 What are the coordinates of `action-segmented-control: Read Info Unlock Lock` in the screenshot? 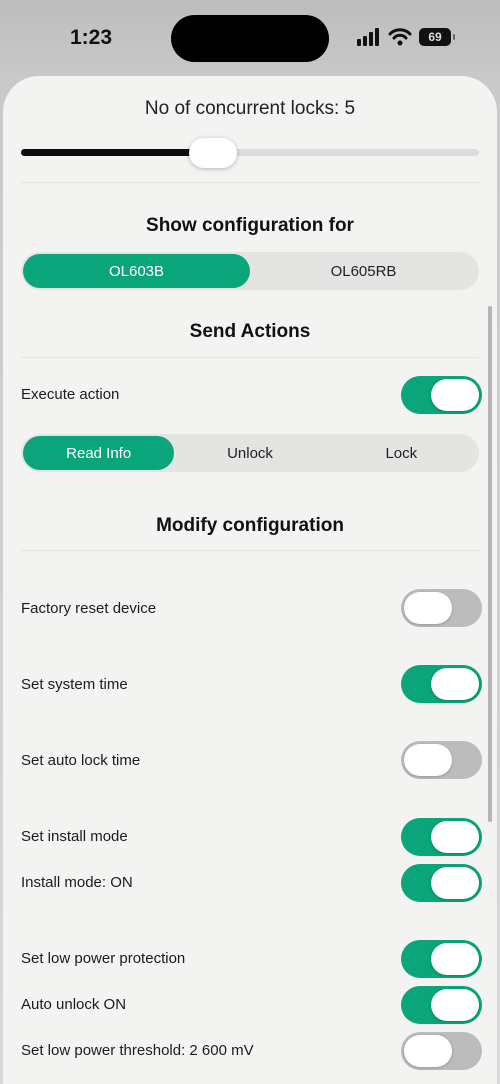 It's located at (250, 453).